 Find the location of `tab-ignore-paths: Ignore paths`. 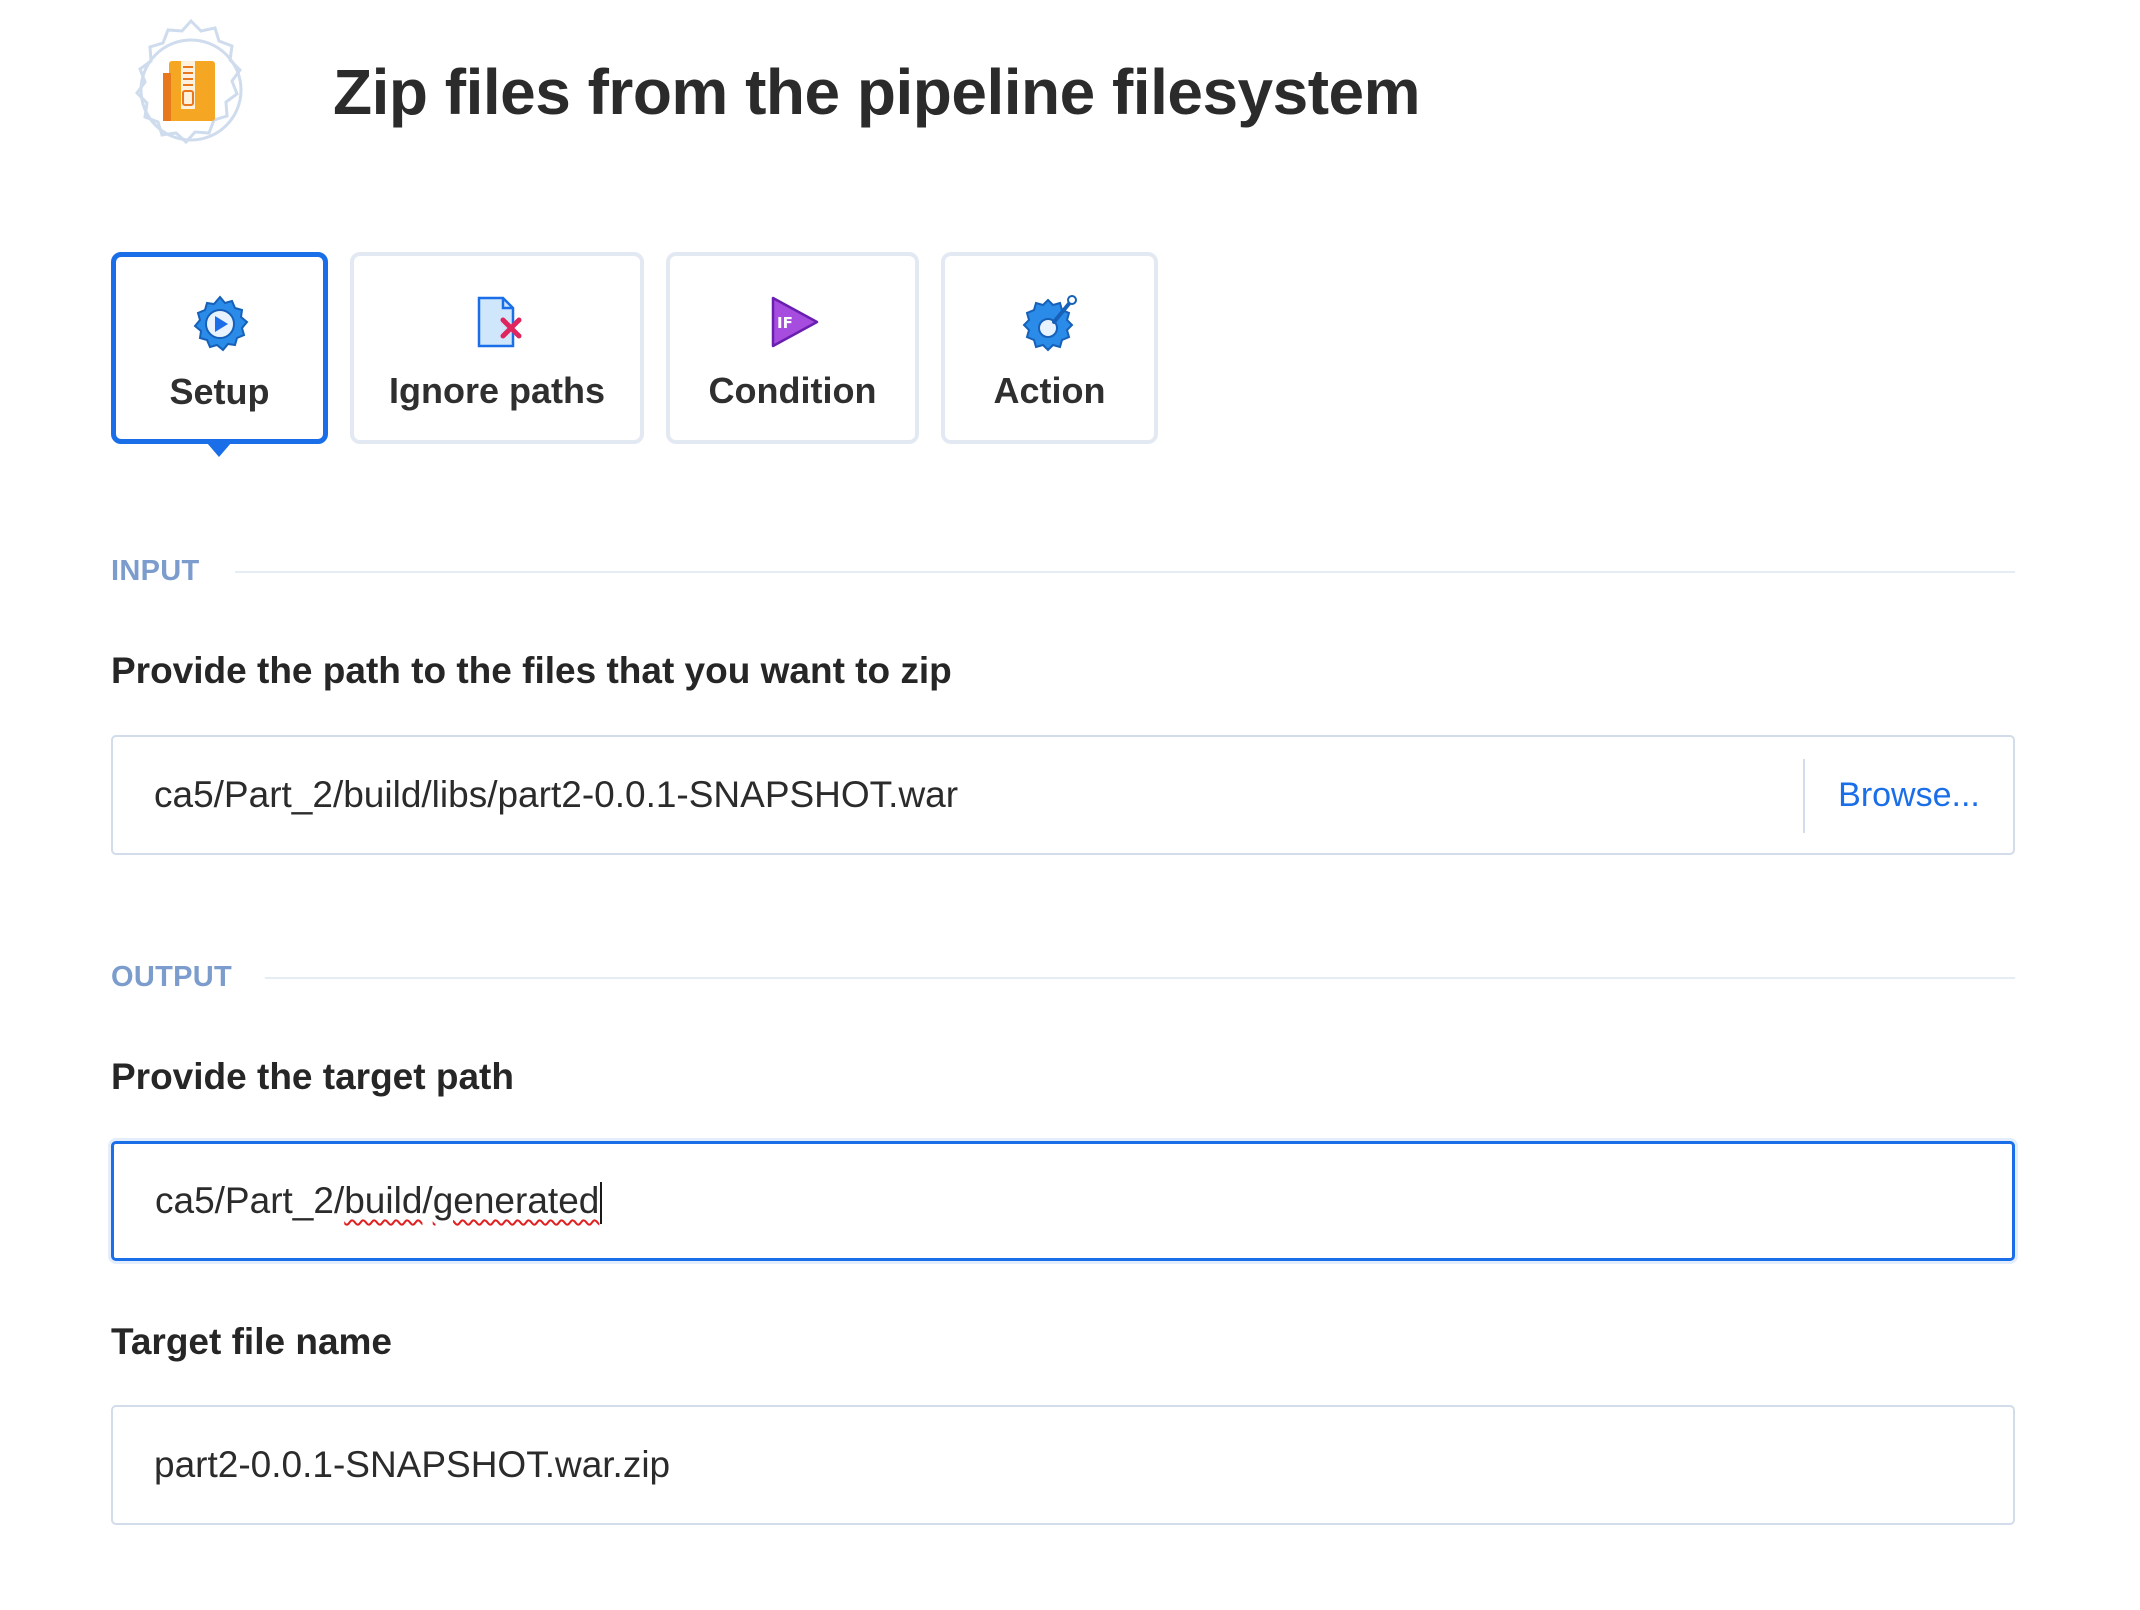

tab-ignore-paths: Ignore paths is located at coordinates (497, 348).